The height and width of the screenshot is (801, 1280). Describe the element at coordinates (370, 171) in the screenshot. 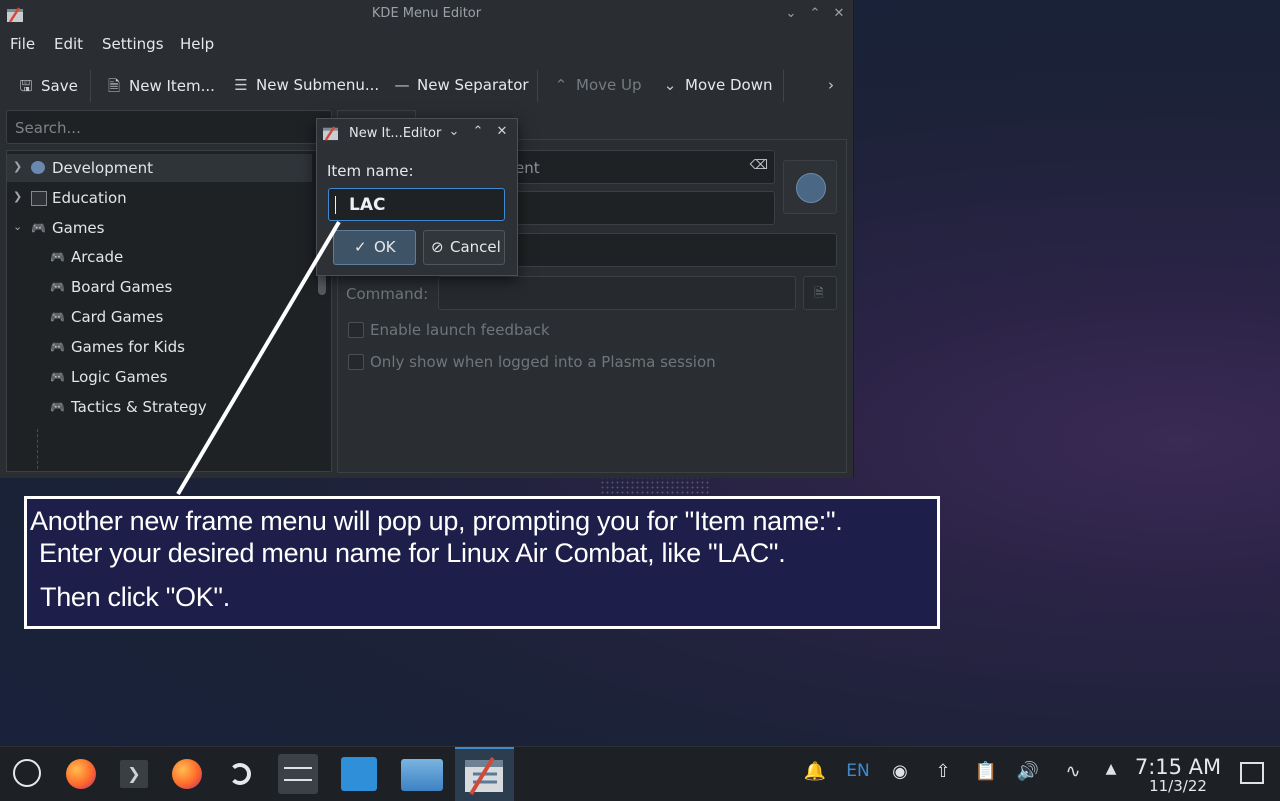

I see `item-name-label: Item name:` at that location.